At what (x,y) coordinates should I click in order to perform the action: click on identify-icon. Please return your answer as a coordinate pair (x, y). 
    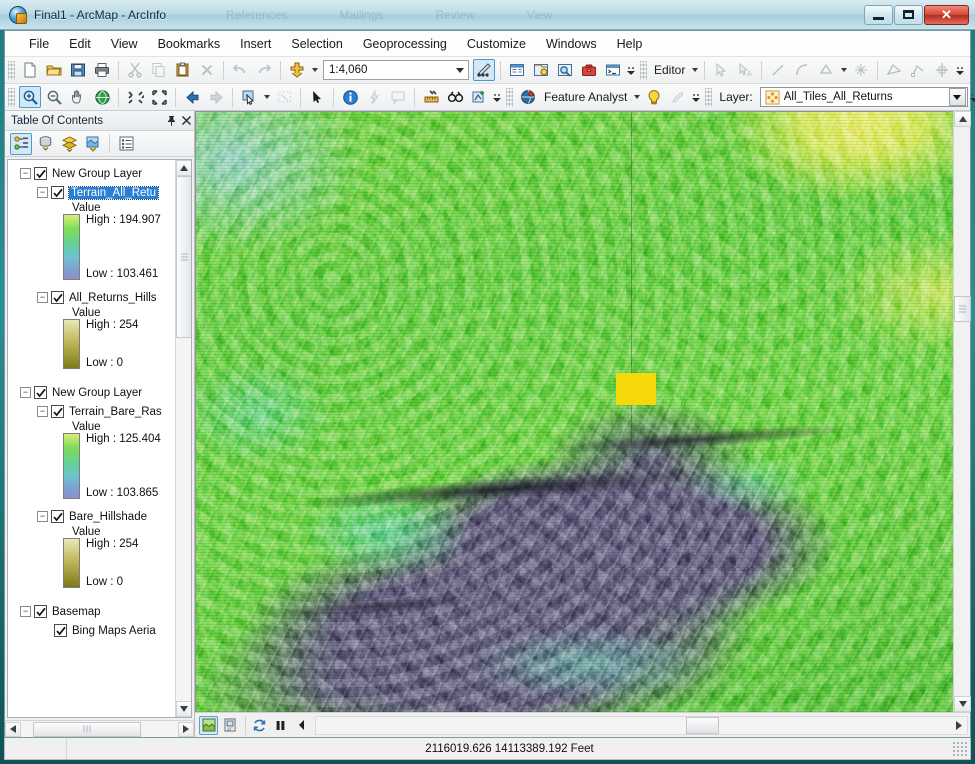
    Looking at the image, I should click on (350, 97).